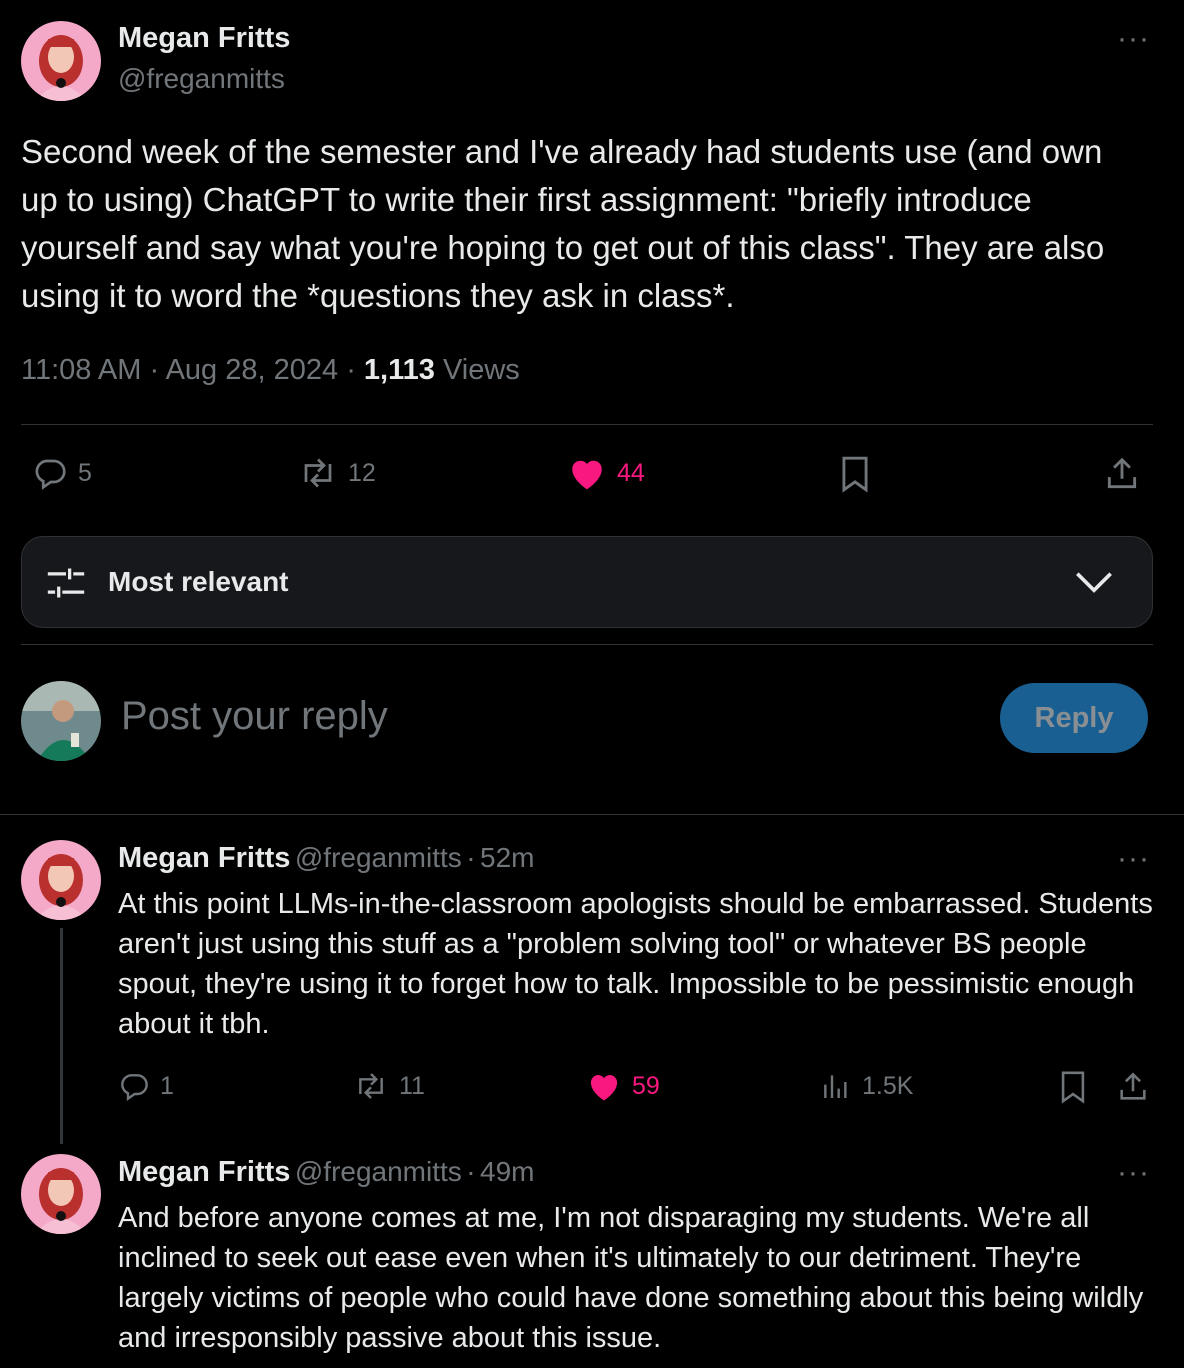  I want to click on sort-dropdown: Most relevant, so click(587, 582).